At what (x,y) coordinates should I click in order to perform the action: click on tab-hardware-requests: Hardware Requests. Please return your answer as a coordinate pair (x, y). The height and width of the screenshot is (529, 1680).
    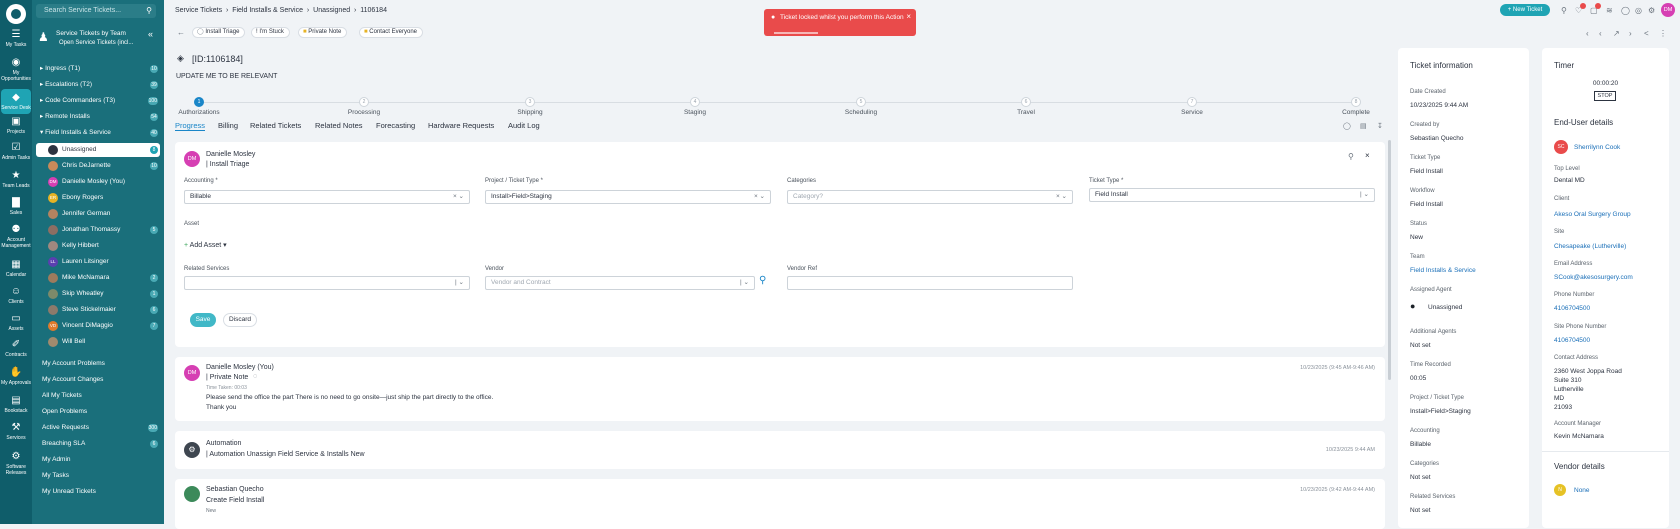
    Looking at the image, I should click on (461, 125).